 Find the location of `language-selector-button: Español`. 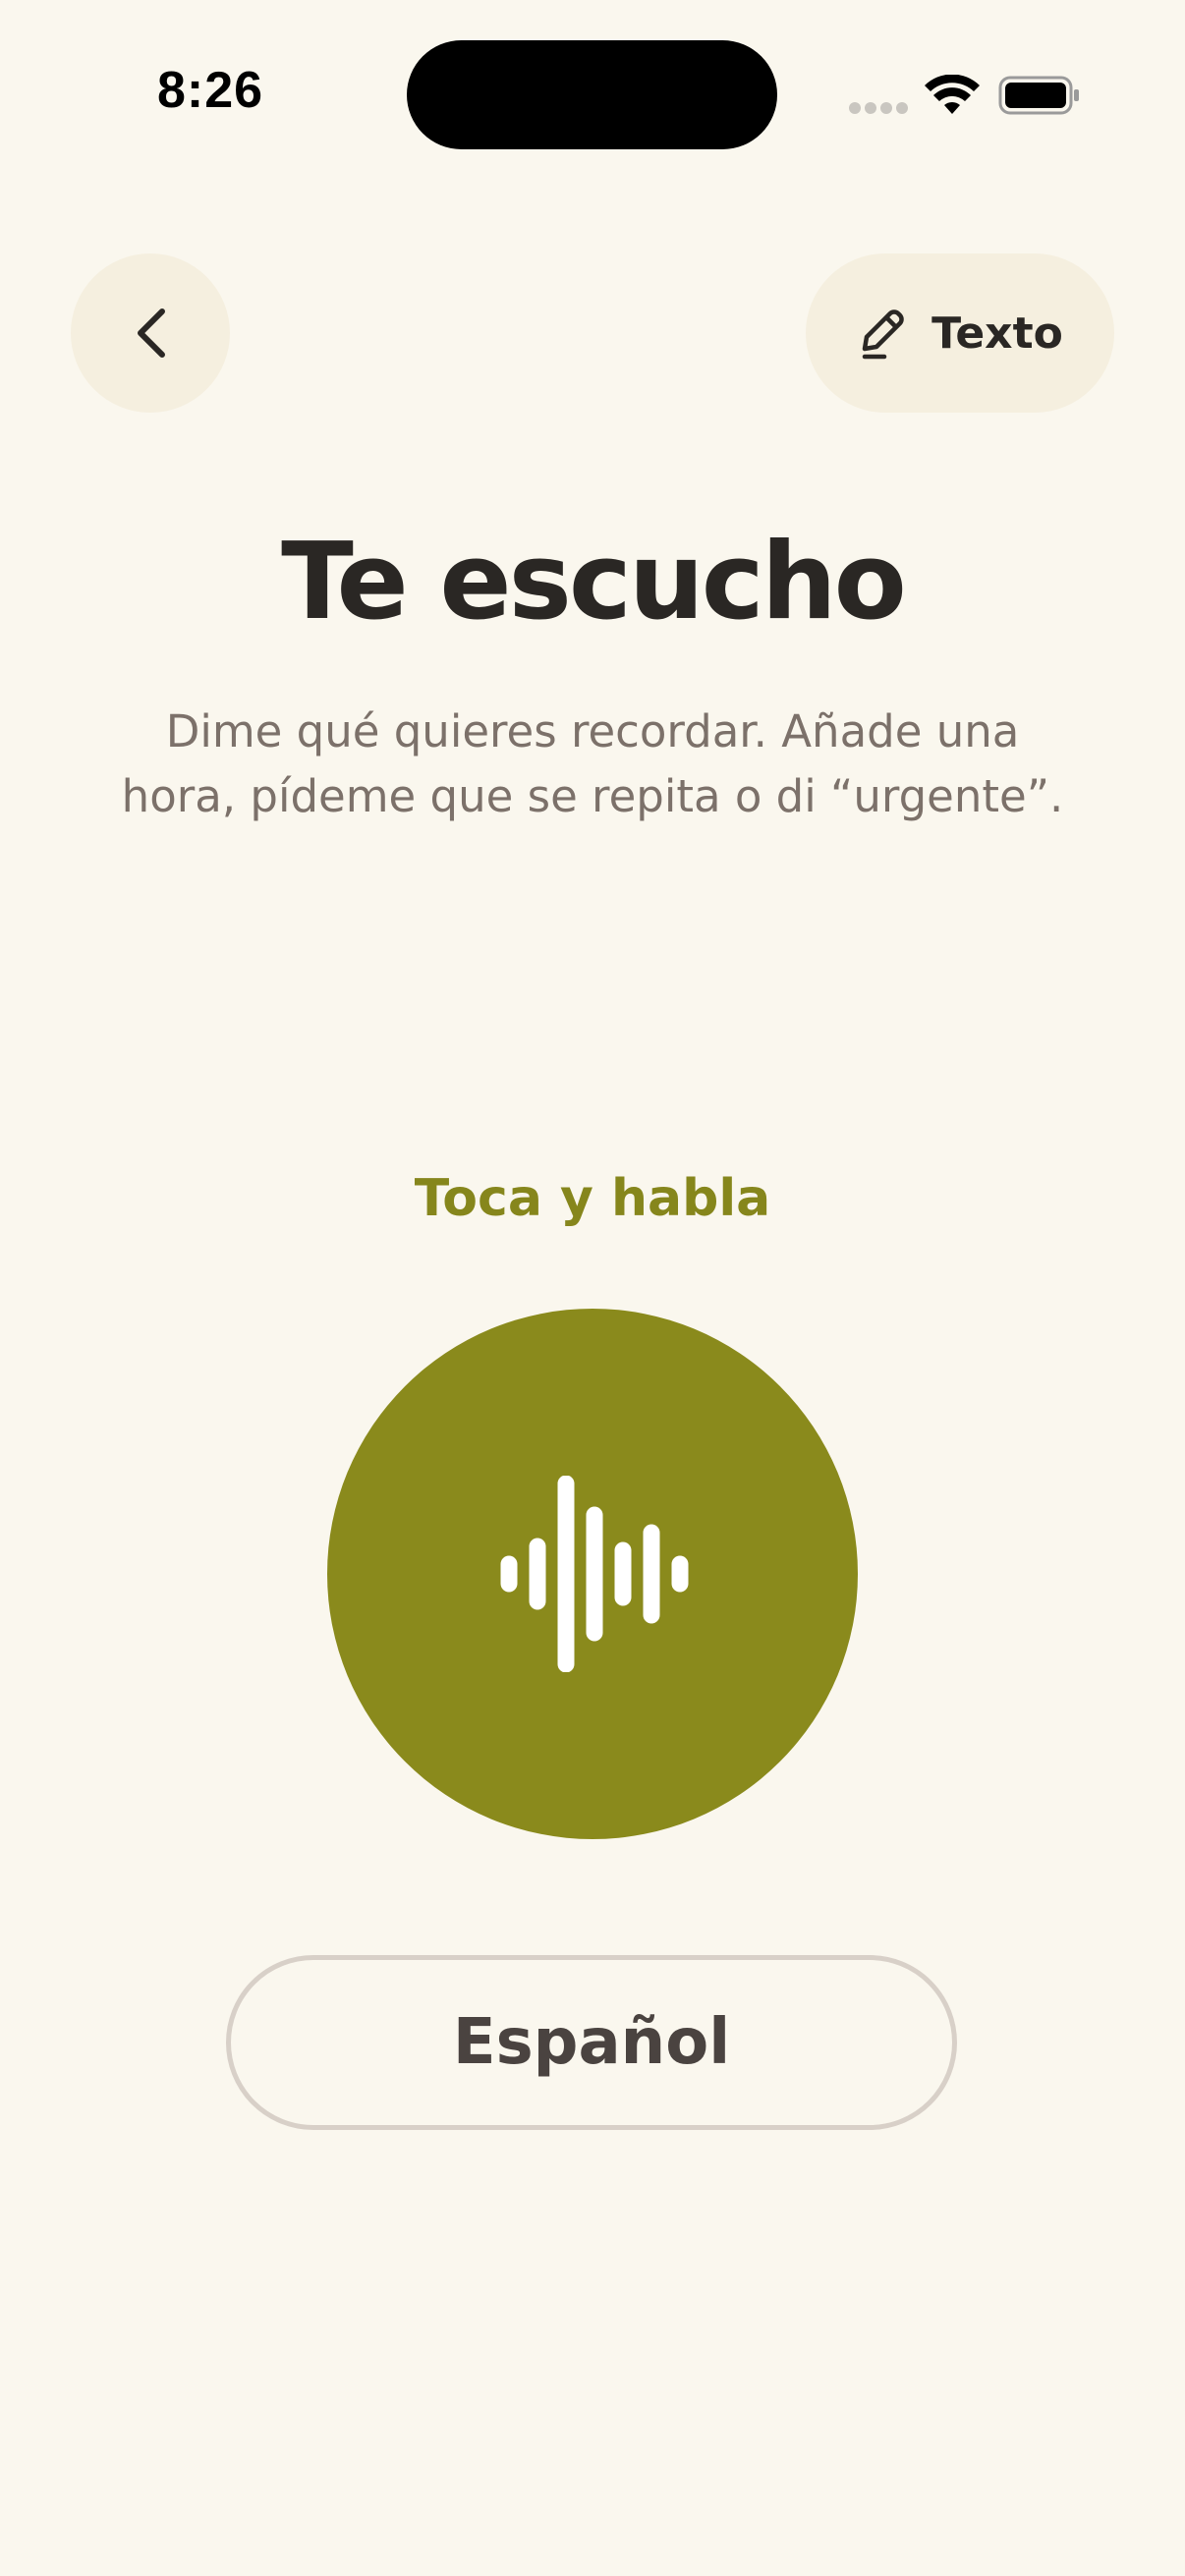

language-selector-button: Español is located at coordinates (592, 2042).